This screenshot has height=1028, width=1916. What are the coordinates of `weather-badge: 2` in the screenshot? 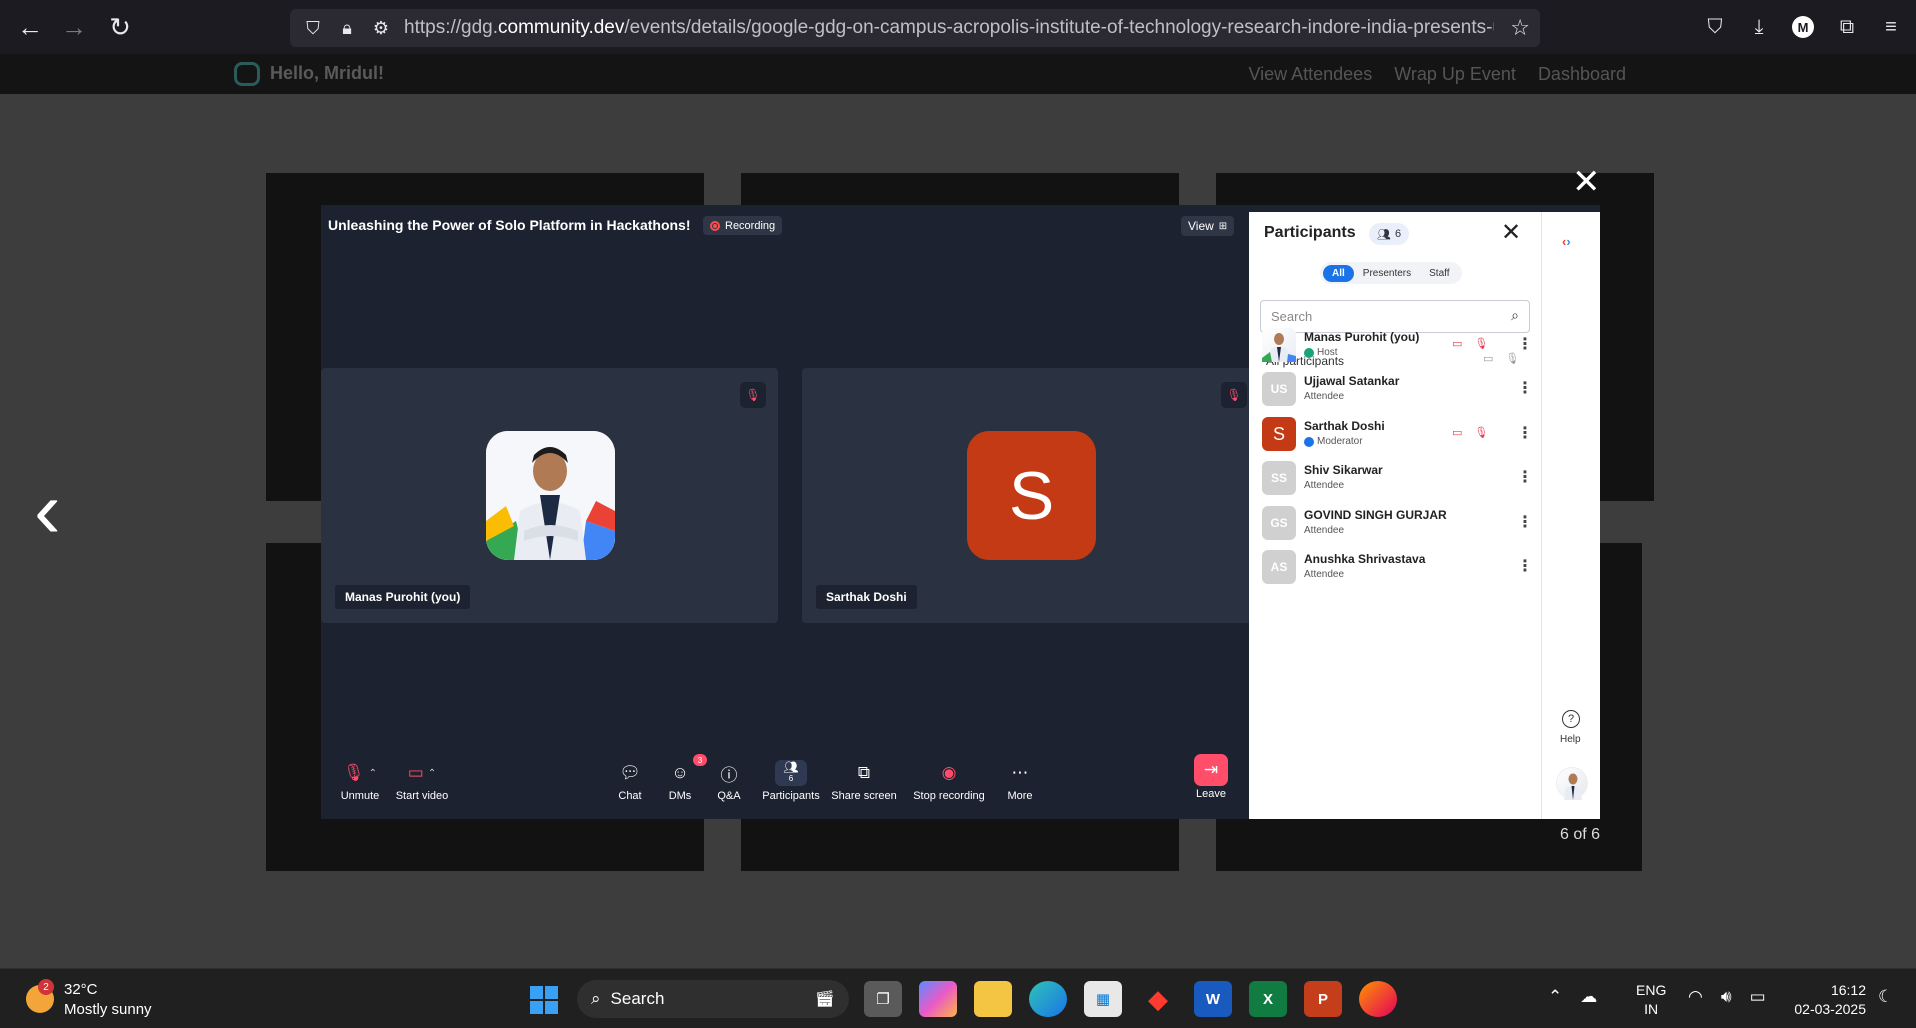 It's located at (46, 987).